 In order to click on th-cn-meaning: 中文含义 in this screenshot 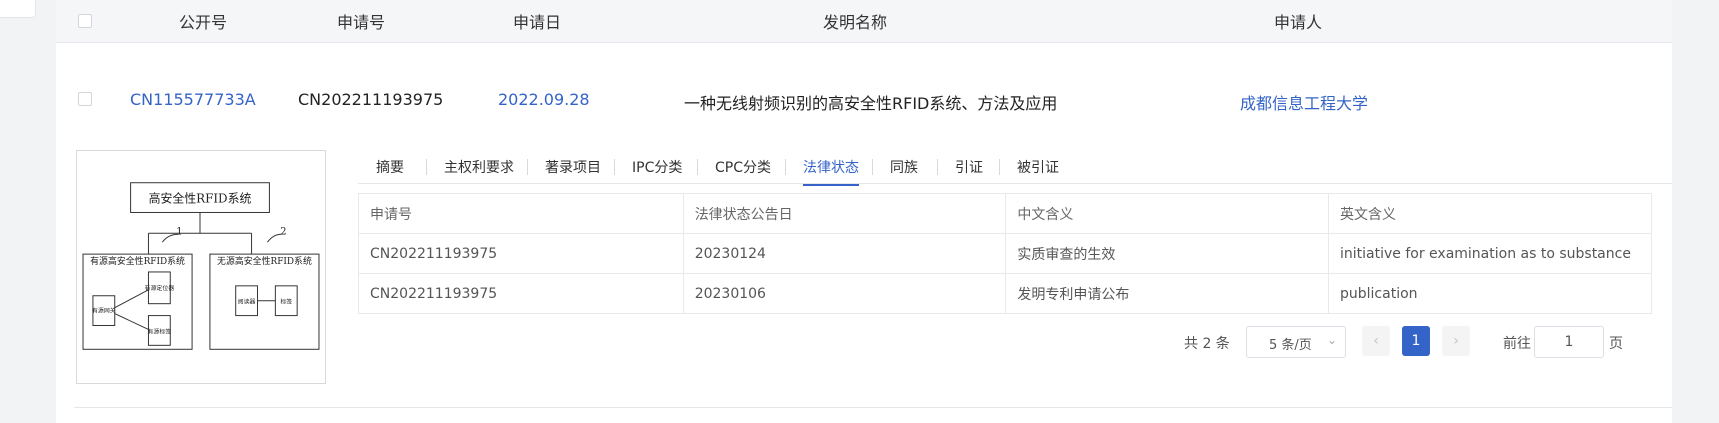, I will do `click(1167, 213)`.